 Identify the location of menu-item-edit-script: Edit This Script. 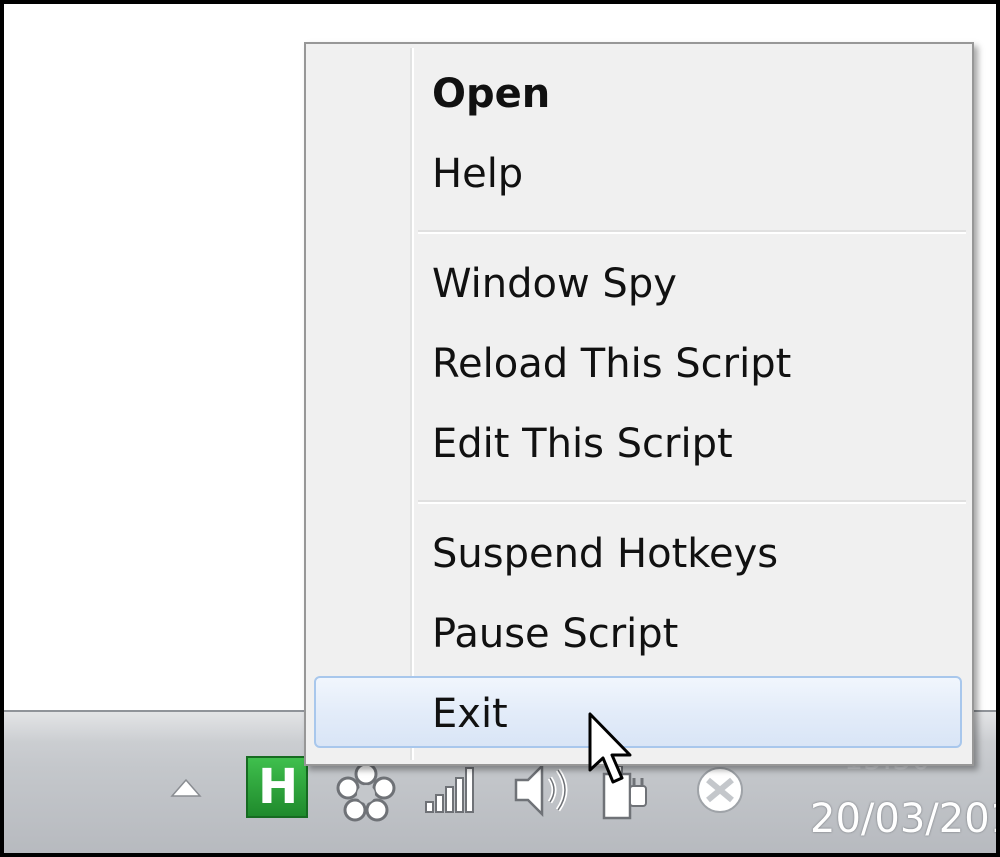
(638, 442).